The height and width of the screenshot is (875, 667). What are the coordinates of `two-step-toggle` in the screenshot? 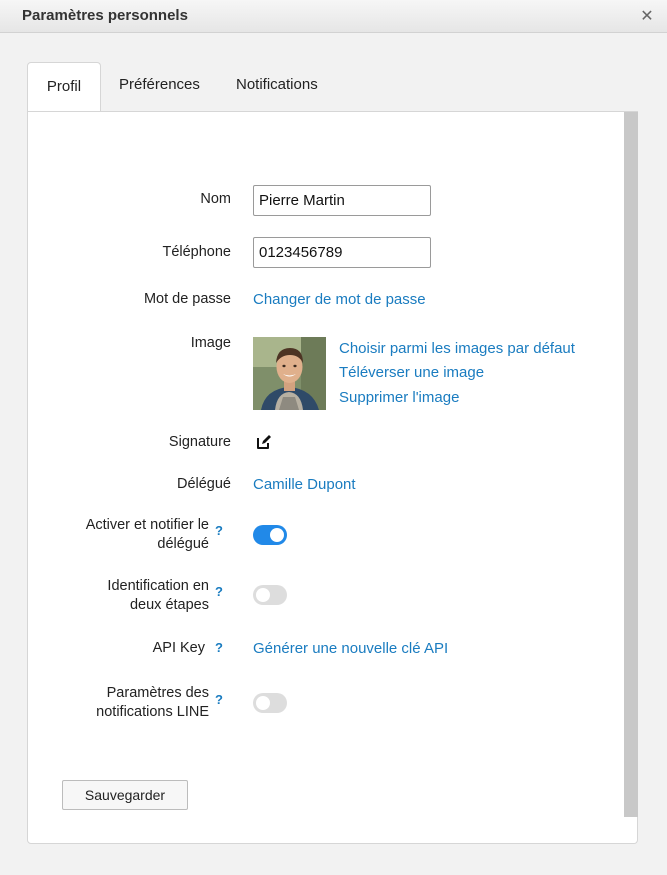 It's located at (270, 595).